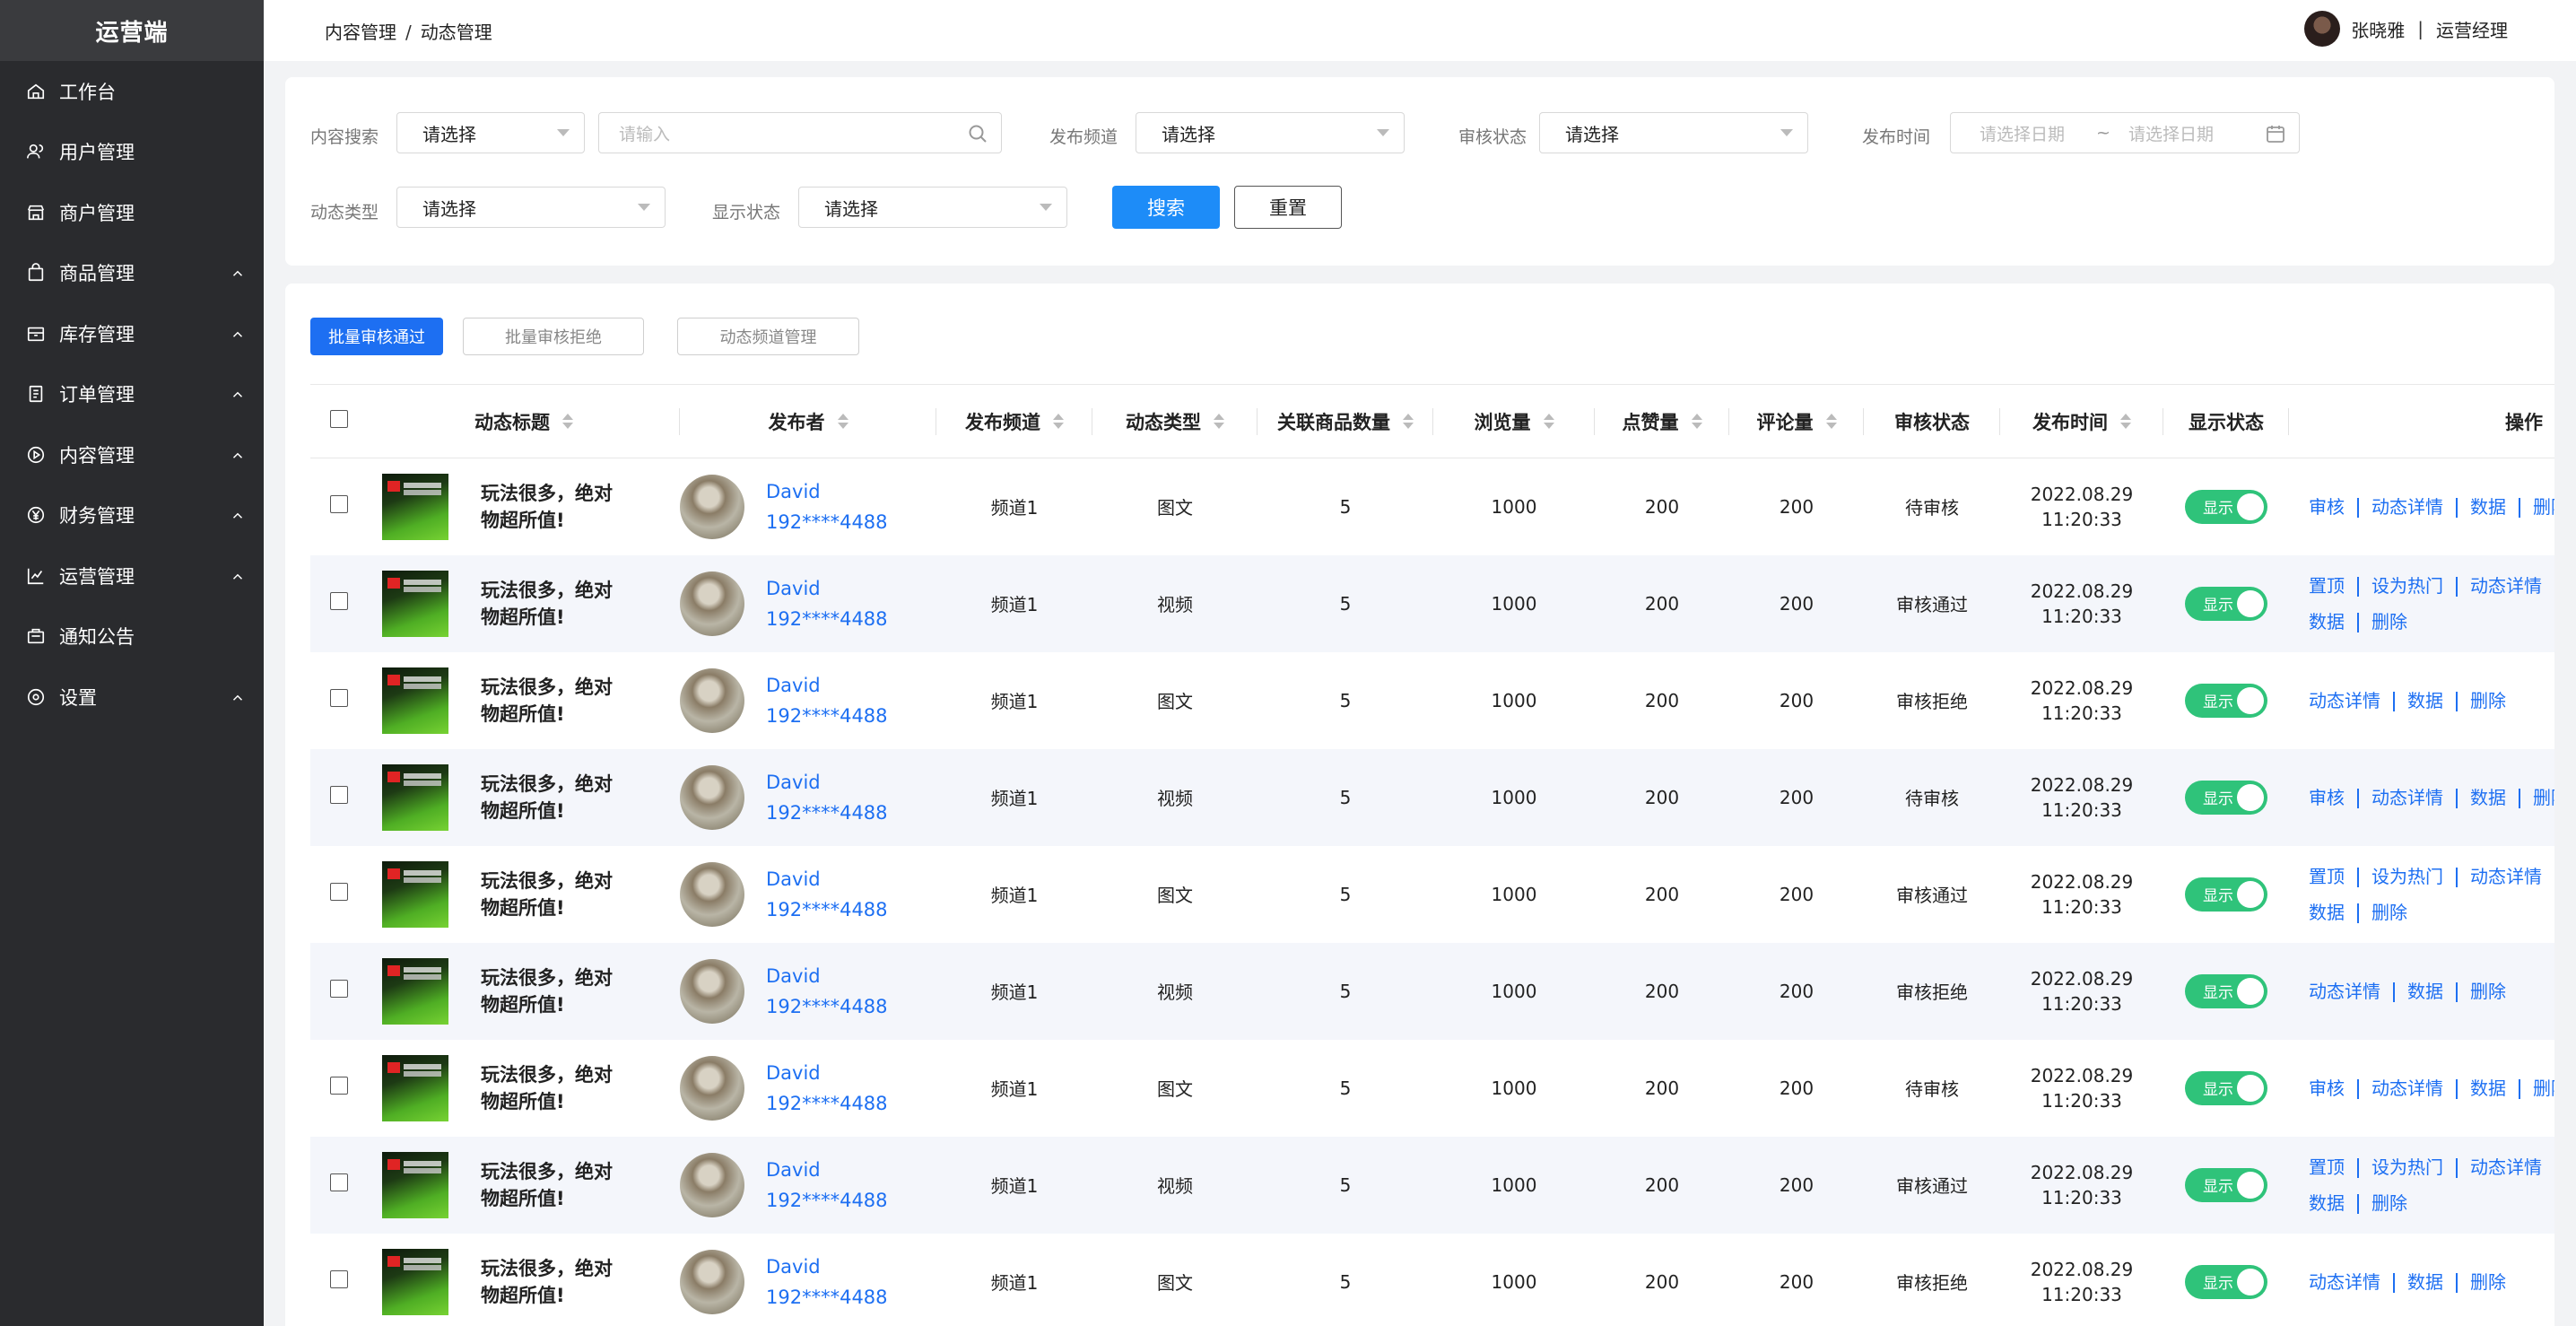 This screenshot has height=1326, width=2576. Describe the element at coordinates (2171, 133) in the screenshot. I see `date-end: 请选择日期` at that location.